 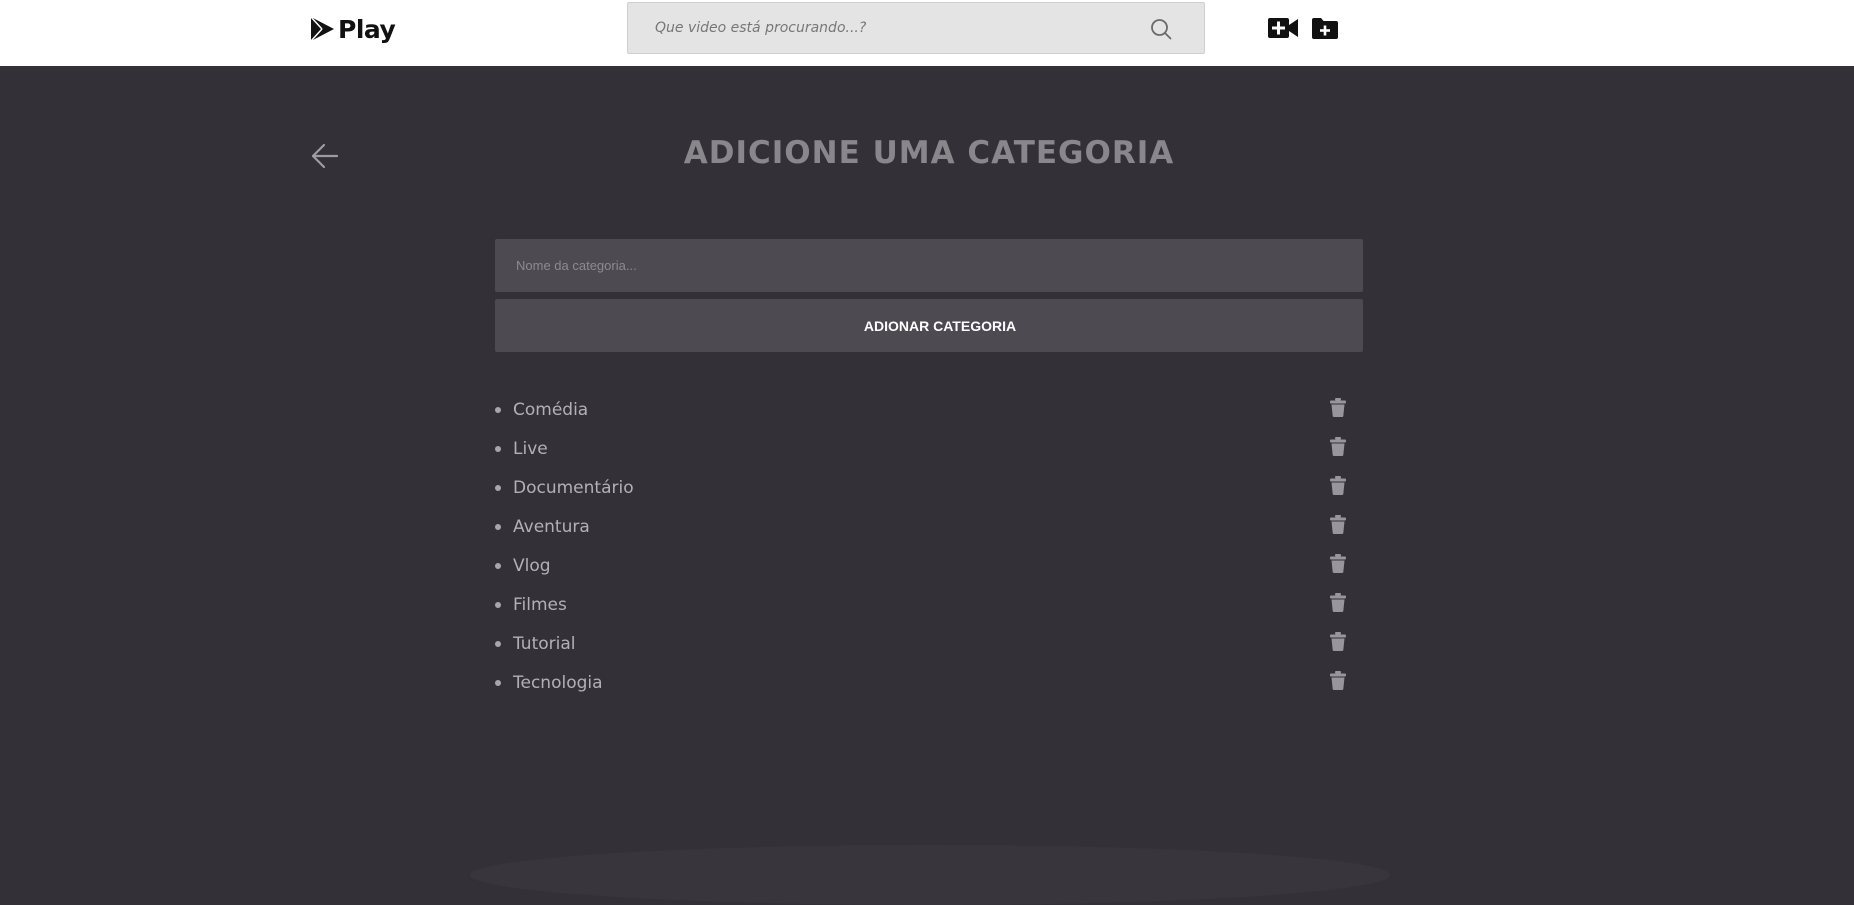 I want to click on category-label: Live, so click(x=530, y=448).